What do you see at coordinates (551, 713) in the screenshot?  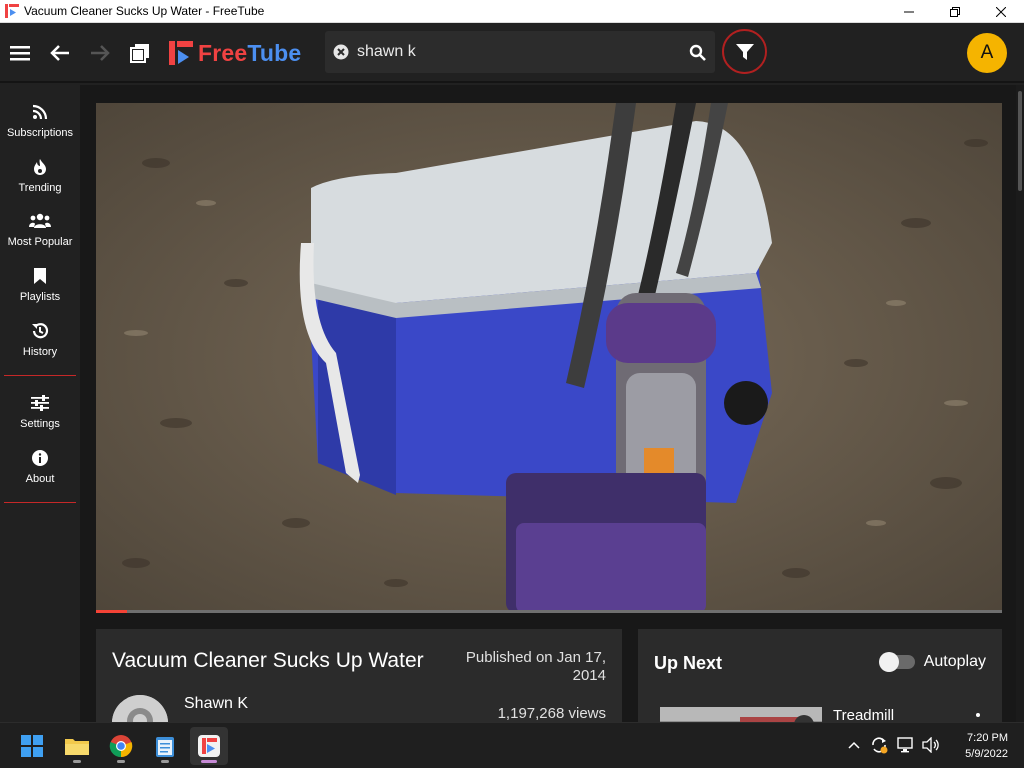 I see `view-count: 1,197,268 views` at bounding box center [551, 713].